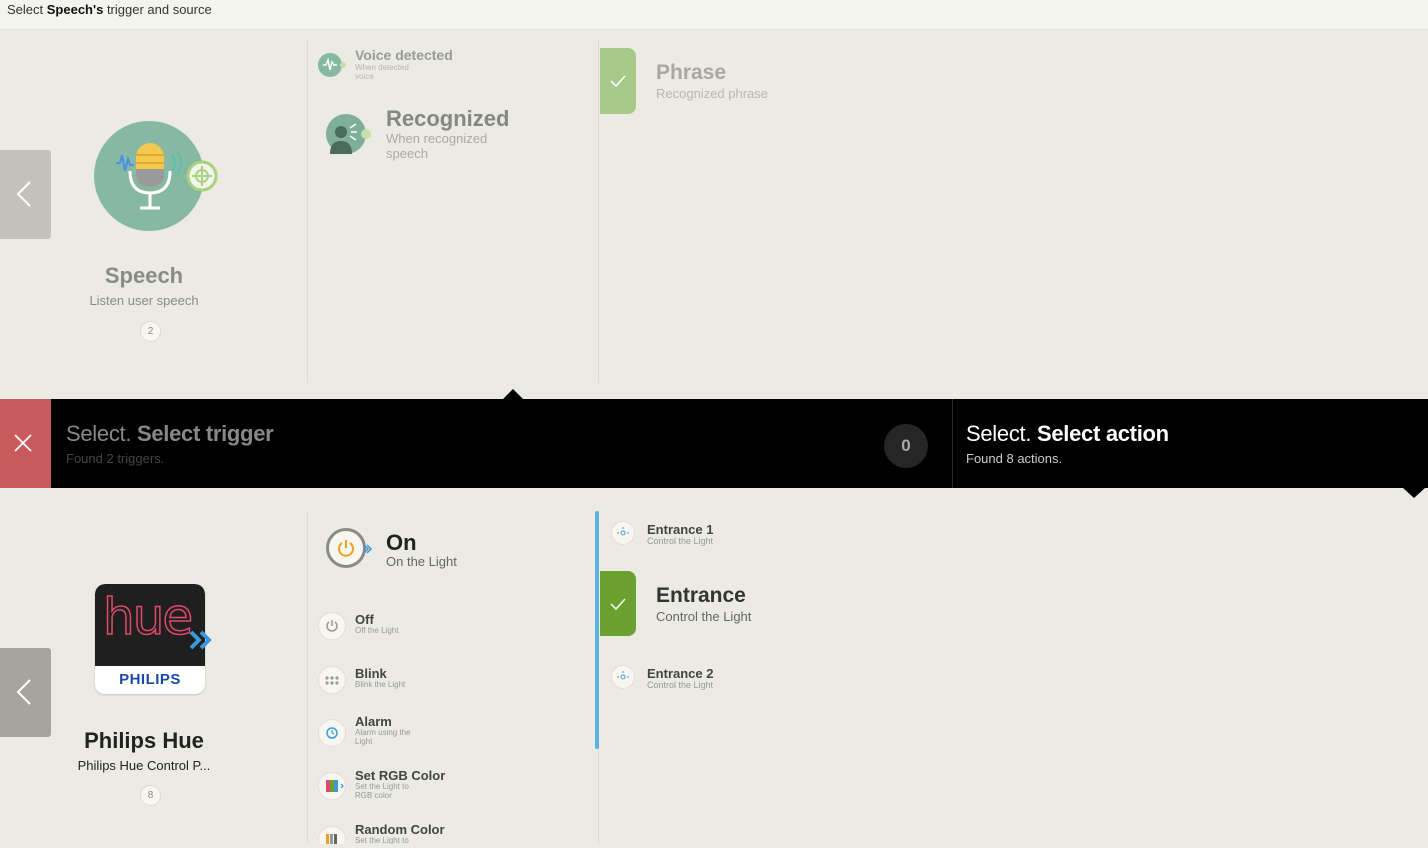  I want to click on trigger-recognized: Recognized When recognized speech, so click(461, 134).